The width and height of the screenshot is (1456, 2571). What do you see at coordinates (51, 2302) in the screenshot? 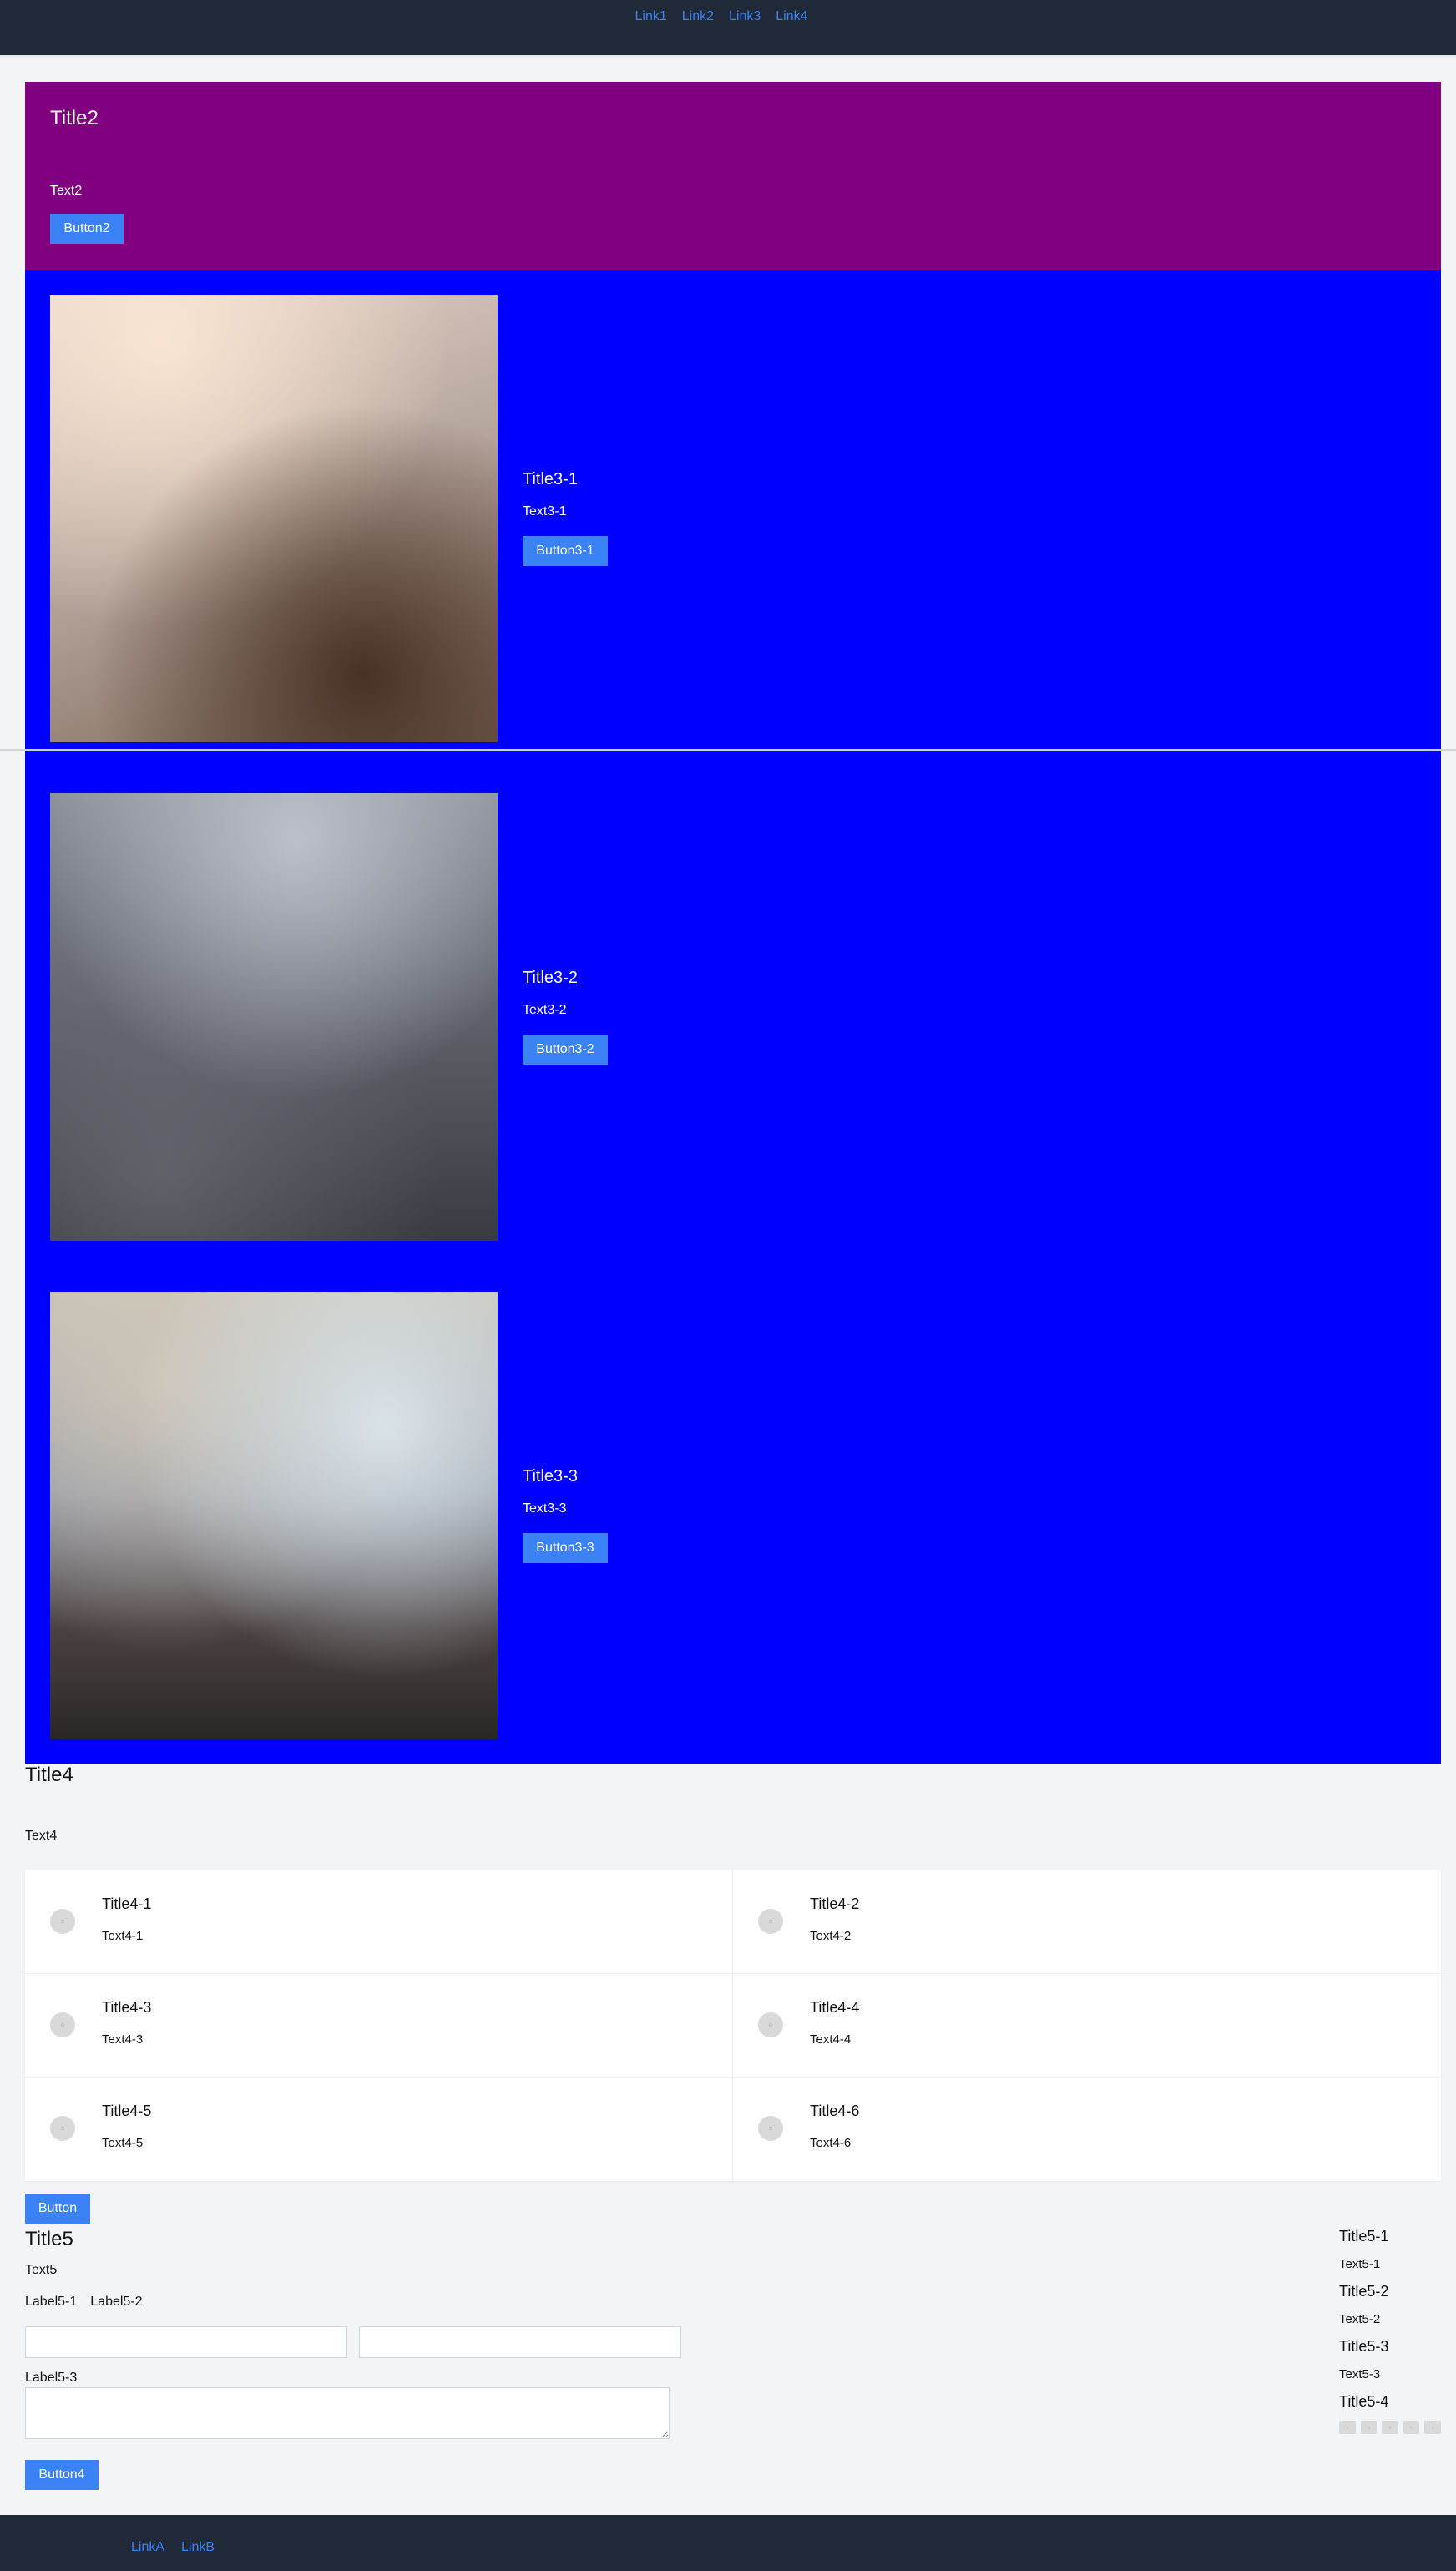
I see `section5-label-1: Label5-1` at bounding box center [51, 2302].